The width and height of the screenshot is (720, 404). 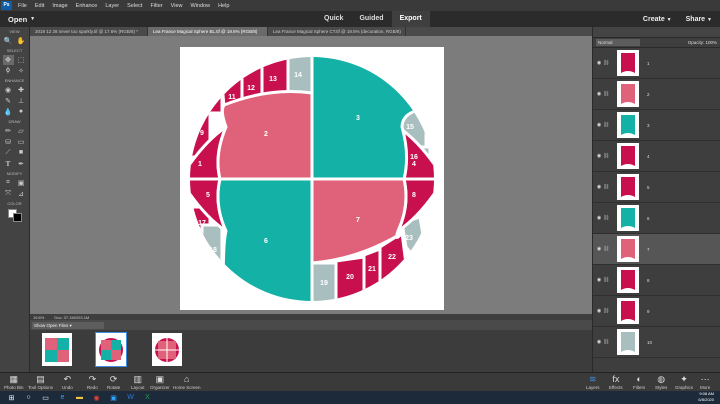 What do you see at coordinates (661, 382) in the screenshot?
I see `styles-button: ◍ Styles` at bounding box center [661, 382].